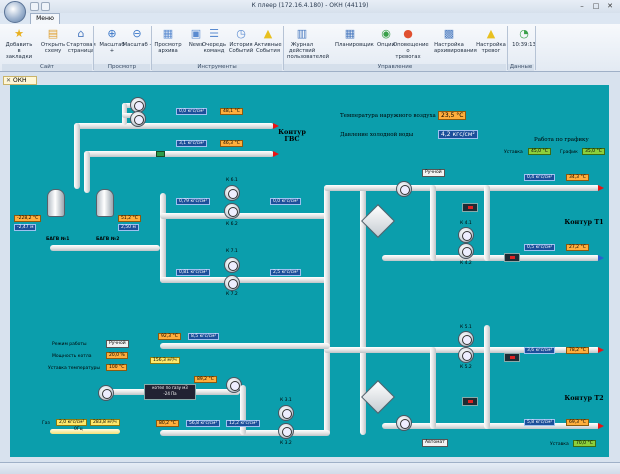 This screenshot has width=620, height=474. What do you see at coordinates (117, 367) in the screenshot?
I see `temp-set-value: 100 °С` at bounding box center [117, 367].